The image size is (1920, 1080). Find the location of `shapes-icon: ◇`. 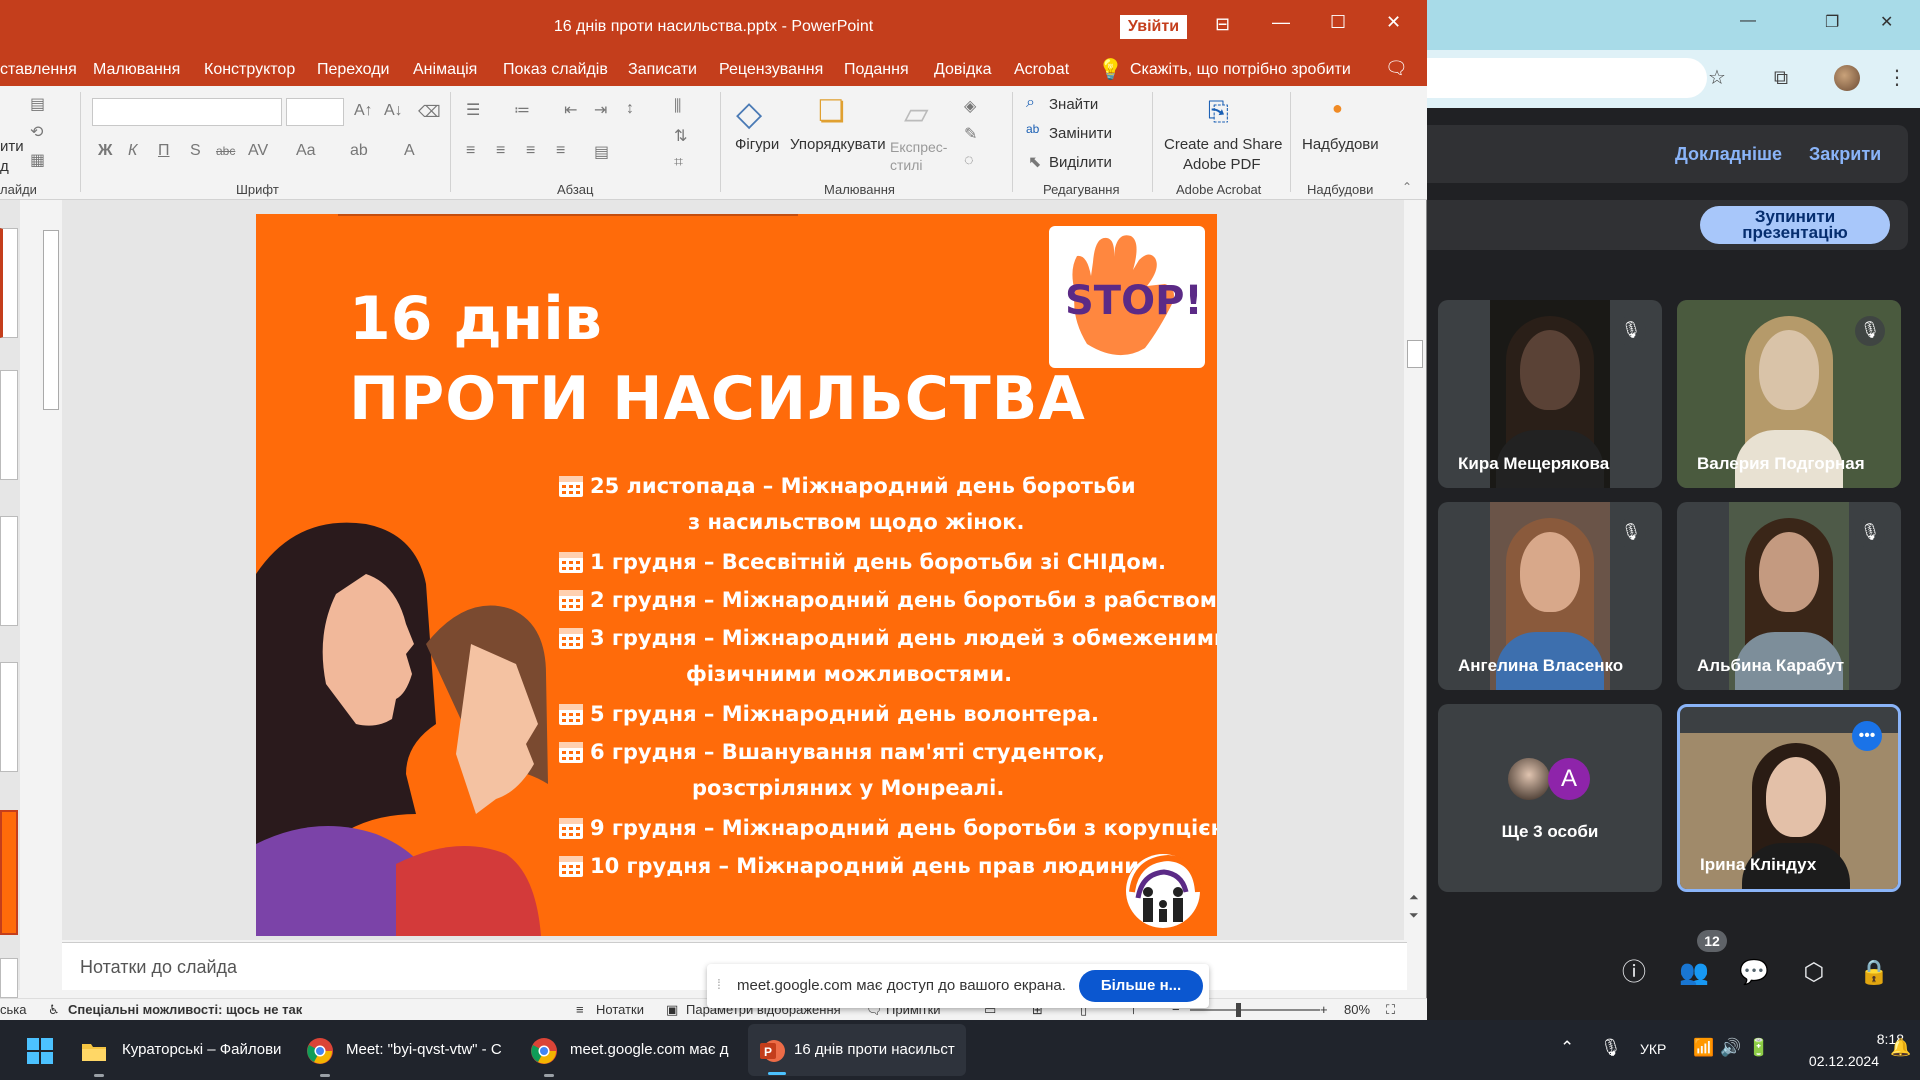

shapes-icon: ◇ is located at coordinates (749, 114).